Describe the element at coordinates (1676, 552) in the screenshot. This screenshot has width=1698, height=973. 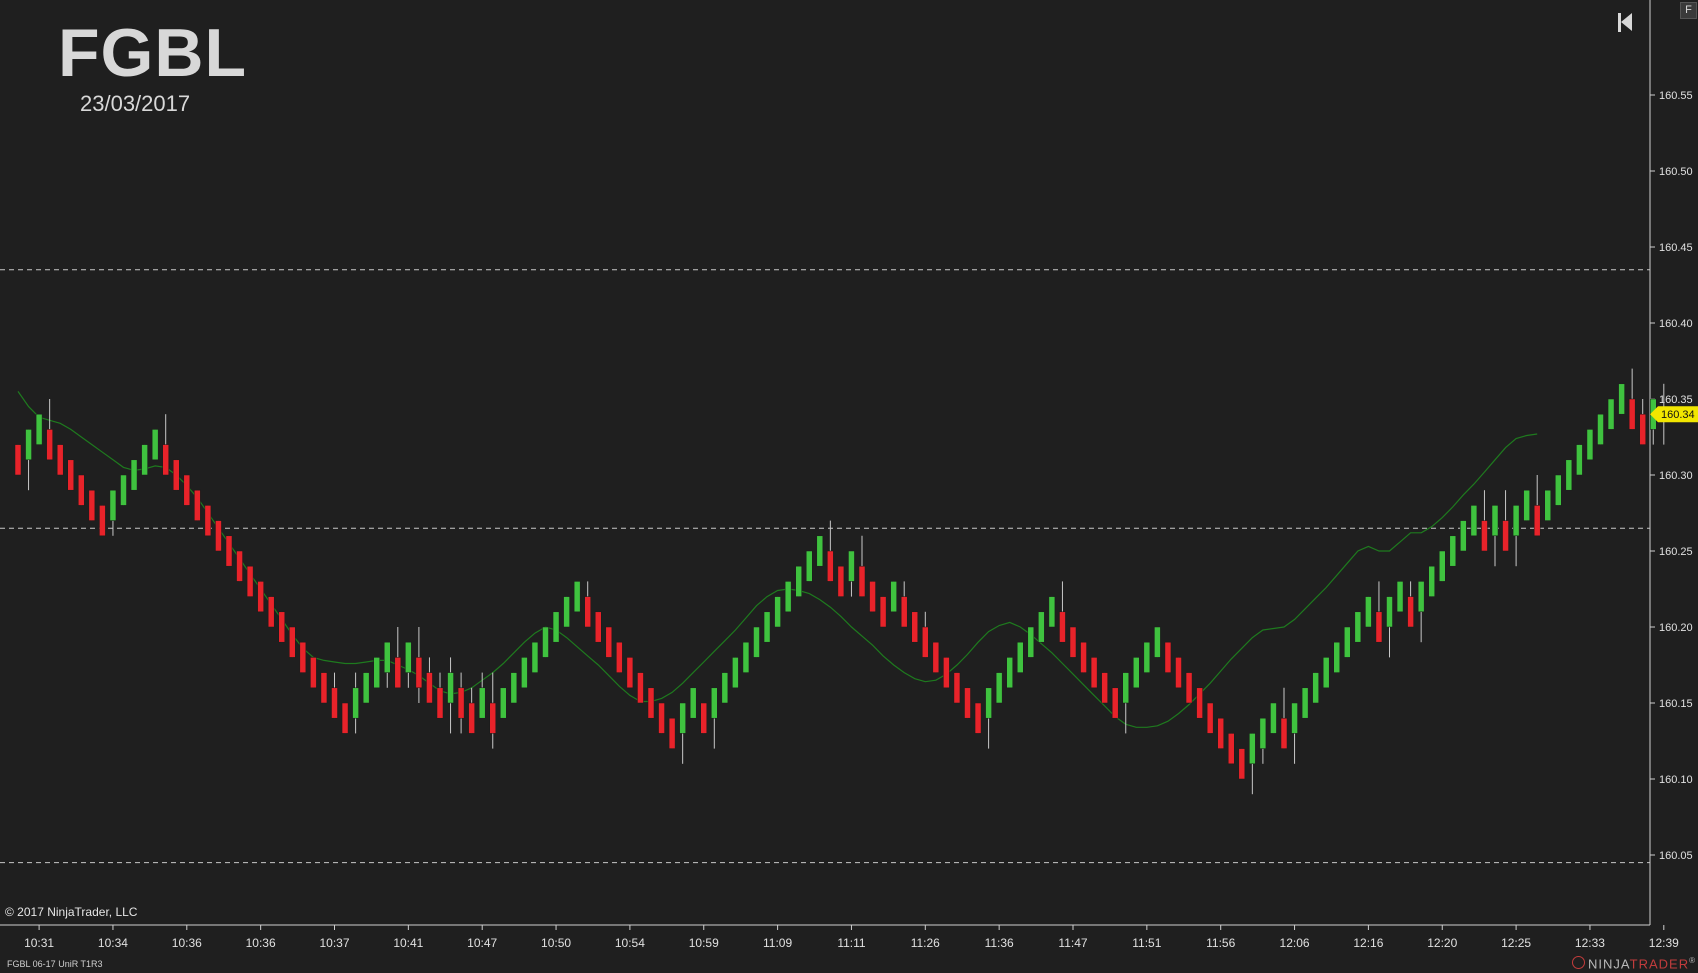
I see `y-tick-label: 160.25` at that location.